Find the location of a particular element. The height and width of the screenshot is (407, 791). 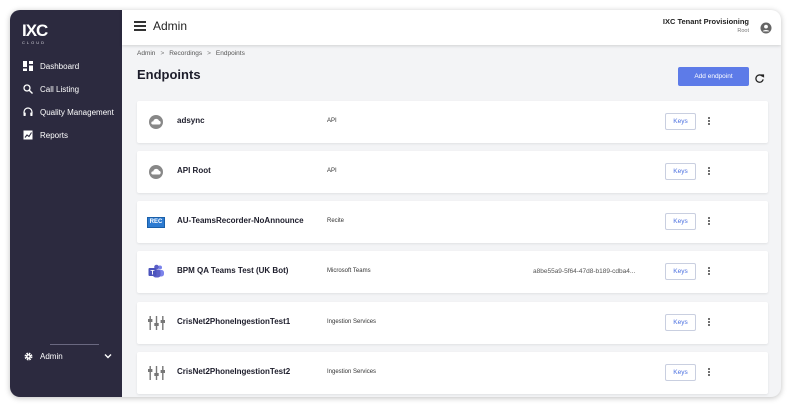

reports-icon is located at coordinates (28, 135).